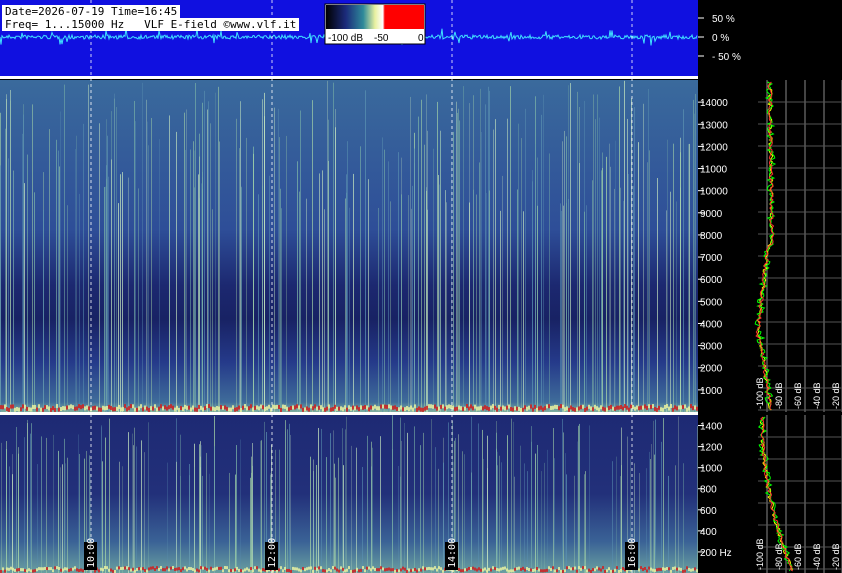 Image resolution: width=842 pixels, height=573 pixels. What do you see at coordinates (711, 469) in the screenshot?
I see `freq-zoom-label: 1000` at bounding box center [711, 469].